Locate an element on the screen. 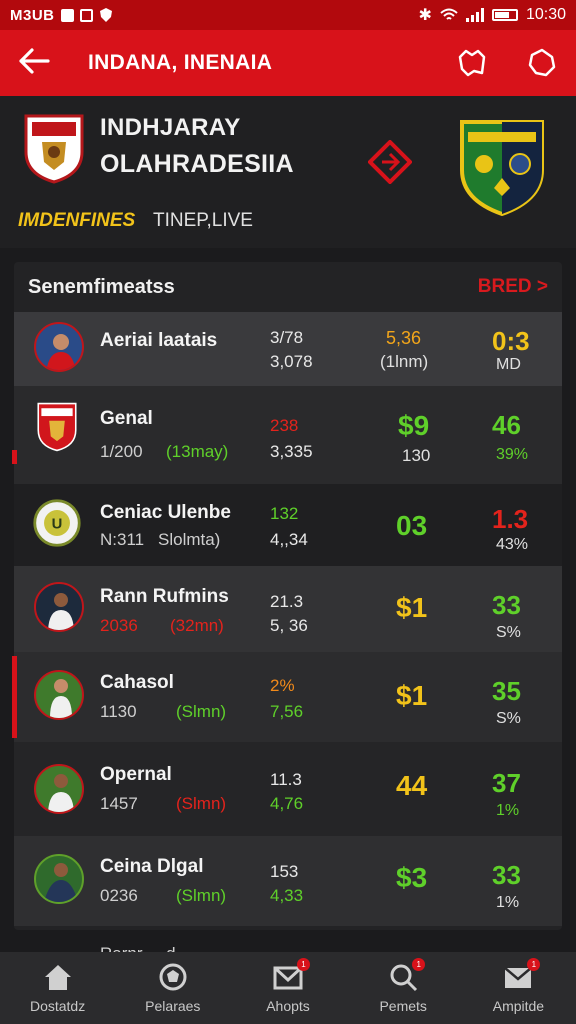 Image resolution: width=576 pixels, height=1024 pixels. card-header: Senemfimeatss BRED > is located at coordinates (288, 287).